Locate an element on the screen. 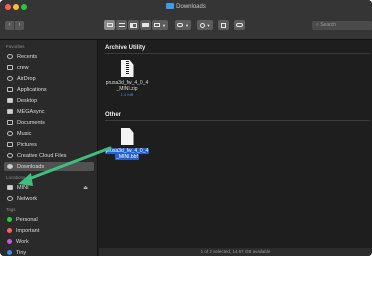  drive-icon is located at coordinates (10, 187).